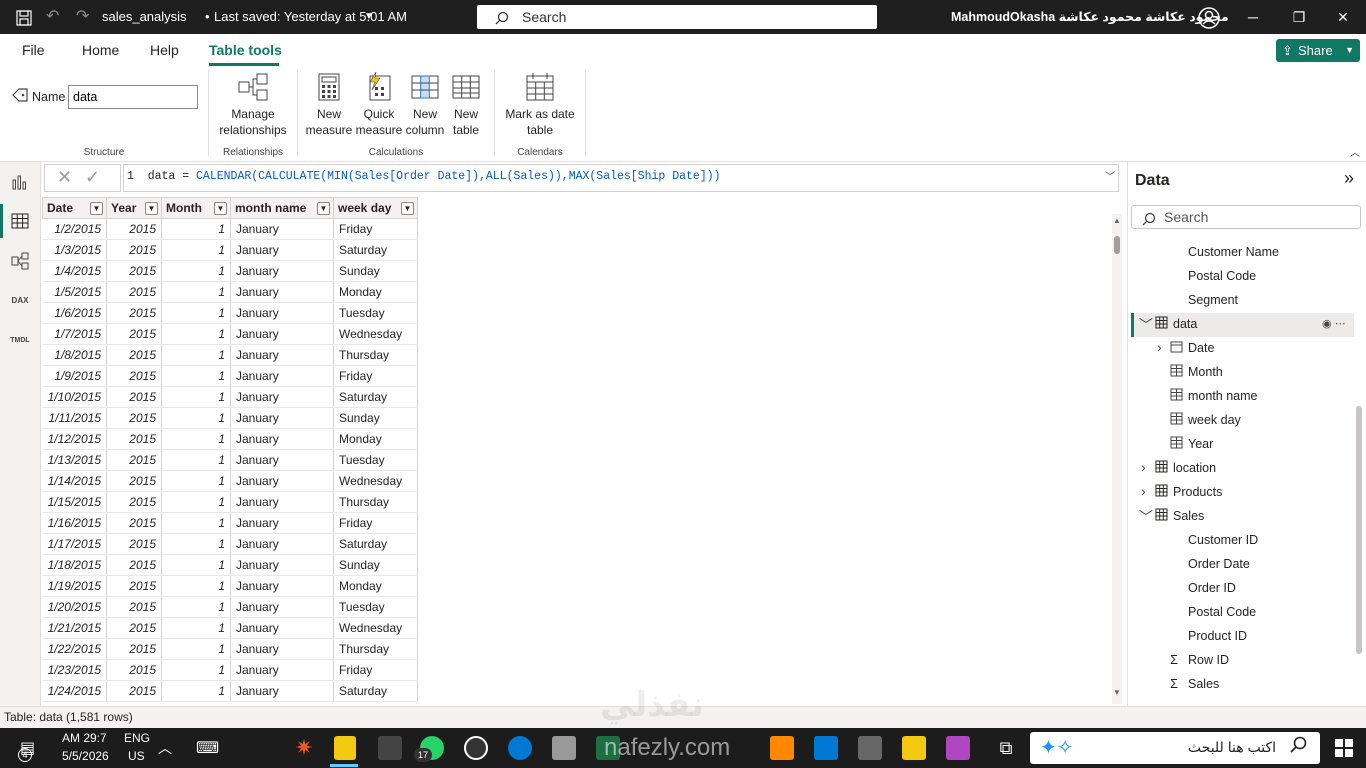 Image resolution: width=1366 pixels, height=768 pixels. What do you see at coordinates (74, 418) in the screenshot?
I see `table-cell: 1/11/2015` at bounding box center [74, 418].